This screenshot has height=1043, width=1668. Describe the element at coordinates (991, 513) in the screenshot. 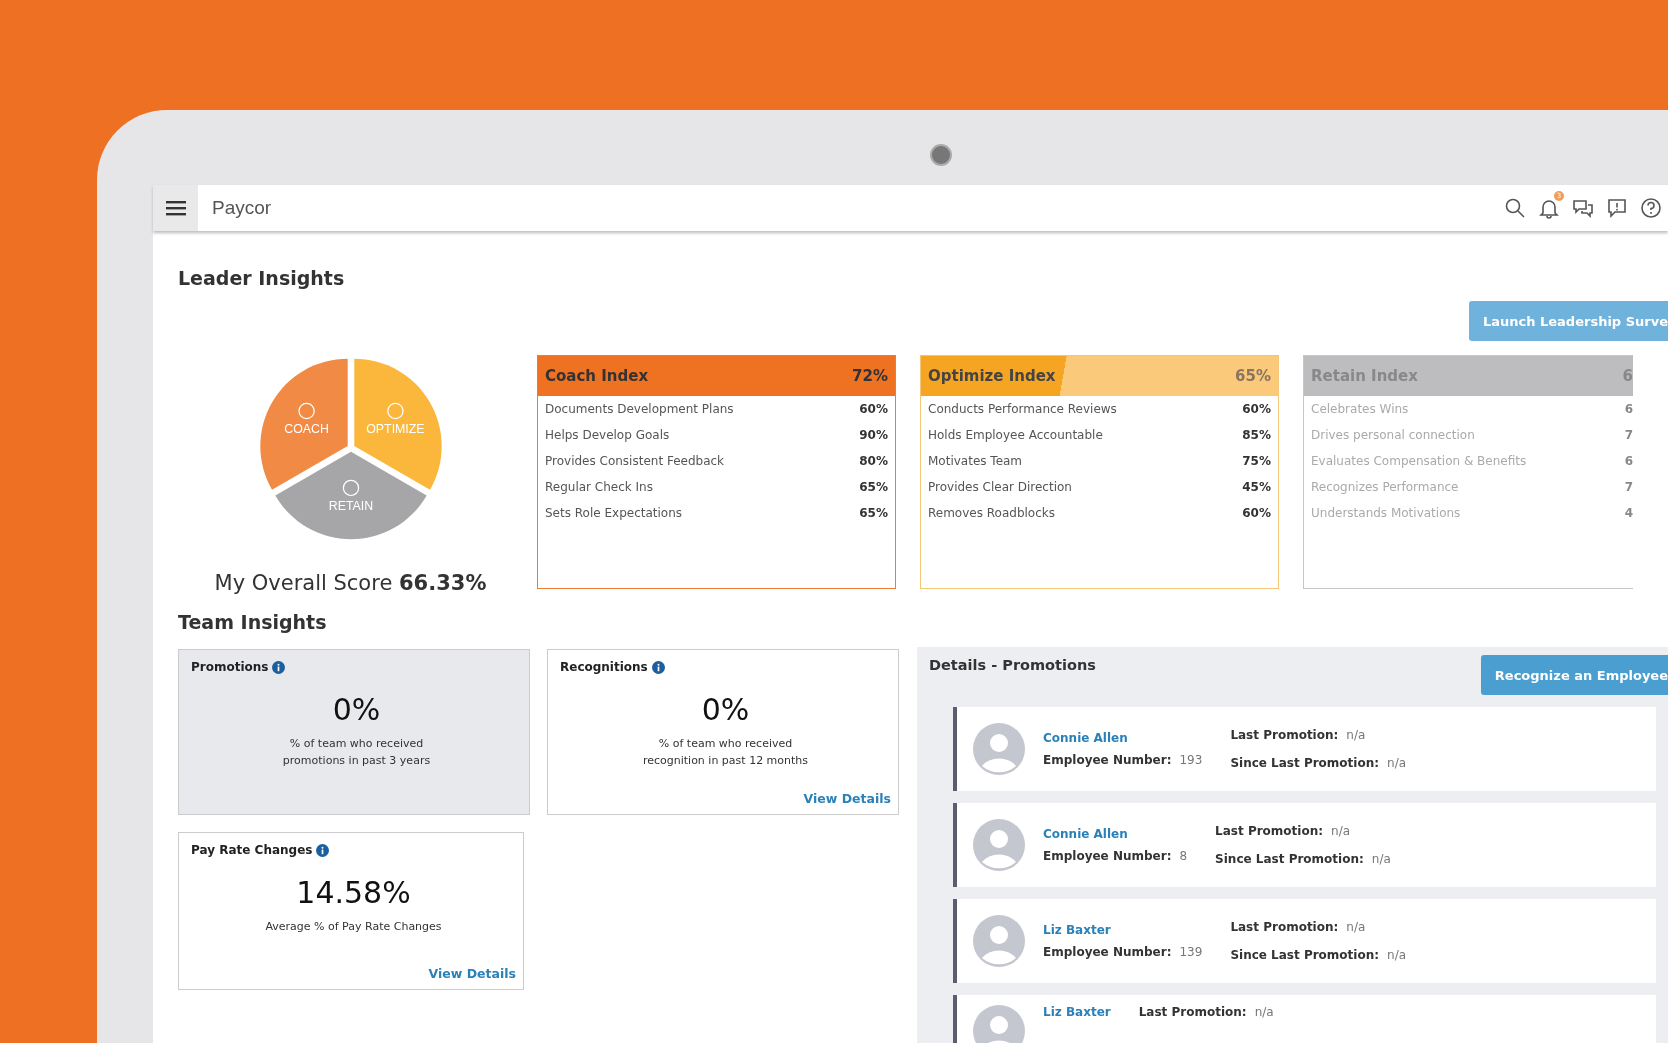

I see `metric-label: Removes Roadblocks` at that location.